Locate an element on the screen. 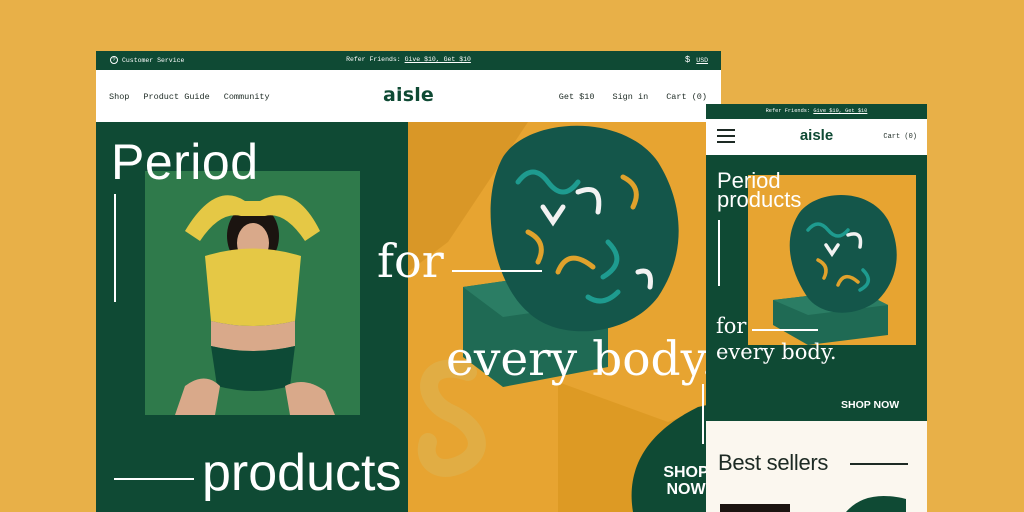 The width and height of the screenshot is (1024, 512). hero-rule-for is located at coordinates (497, 271).